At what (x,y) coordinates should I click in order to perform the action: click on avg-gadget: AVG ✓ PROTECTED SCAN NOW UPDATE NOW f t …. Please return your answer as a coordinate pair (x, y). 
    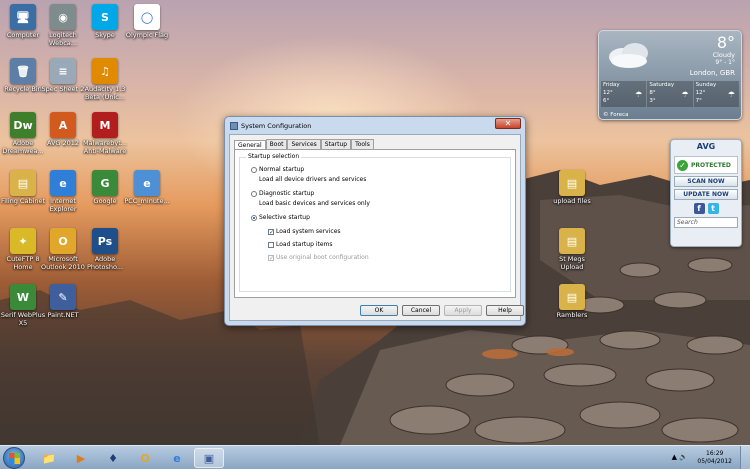
    Looking at the image, I should click on (706, 193).